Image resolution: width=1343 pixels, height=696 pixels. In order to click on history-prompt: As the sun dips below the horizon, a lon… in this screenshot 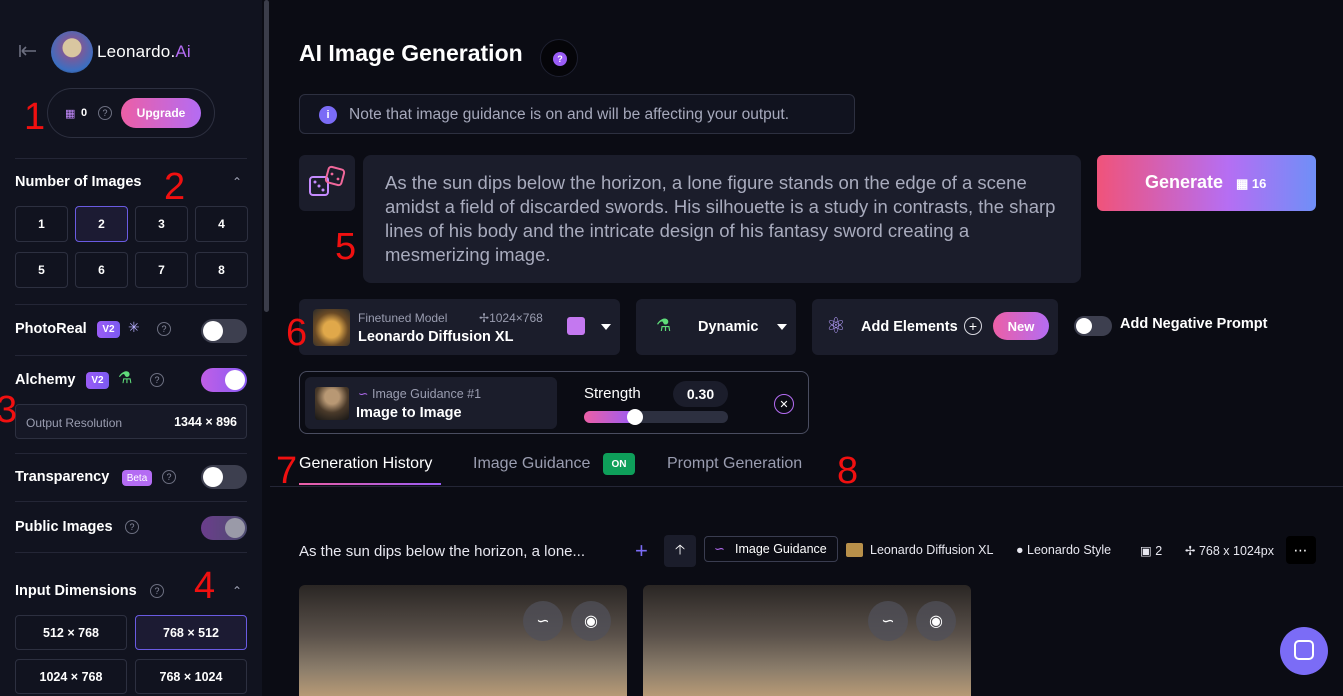, I will do `click(442, 551)`.